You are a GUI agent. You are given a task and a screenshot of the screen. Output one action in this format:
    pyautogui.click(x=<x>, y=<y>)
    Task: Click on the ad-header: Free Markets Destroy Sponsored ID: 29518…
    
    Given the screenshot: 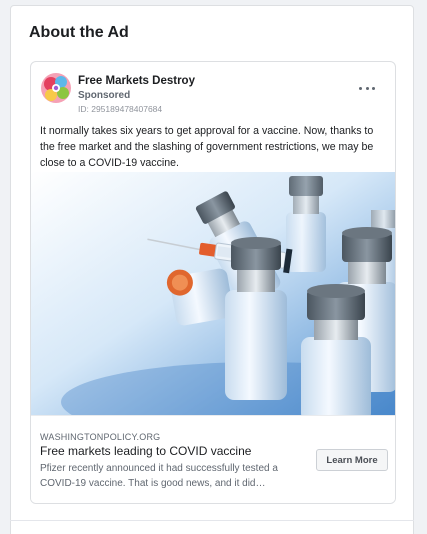 What is the action you would take?
    pyautogui.click(x=213, y=93)
    